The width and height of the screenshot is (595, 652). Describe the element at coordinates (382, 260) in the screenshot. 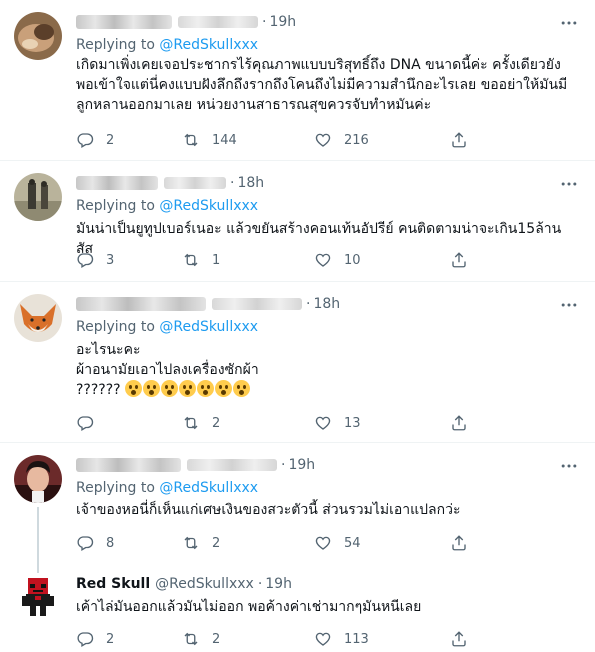

I see `like-button: 10` at that location.